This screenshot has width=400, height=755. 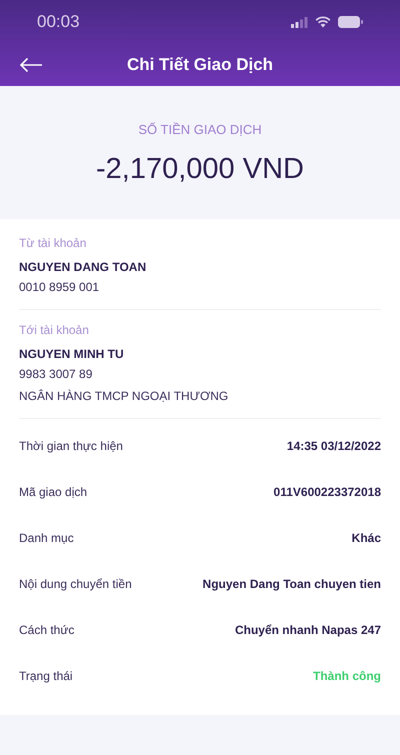 I want to click on account-detail: NGÂN HÀNG TMCP NGOẠI THƯƠNG, so click(x=124, y=396).